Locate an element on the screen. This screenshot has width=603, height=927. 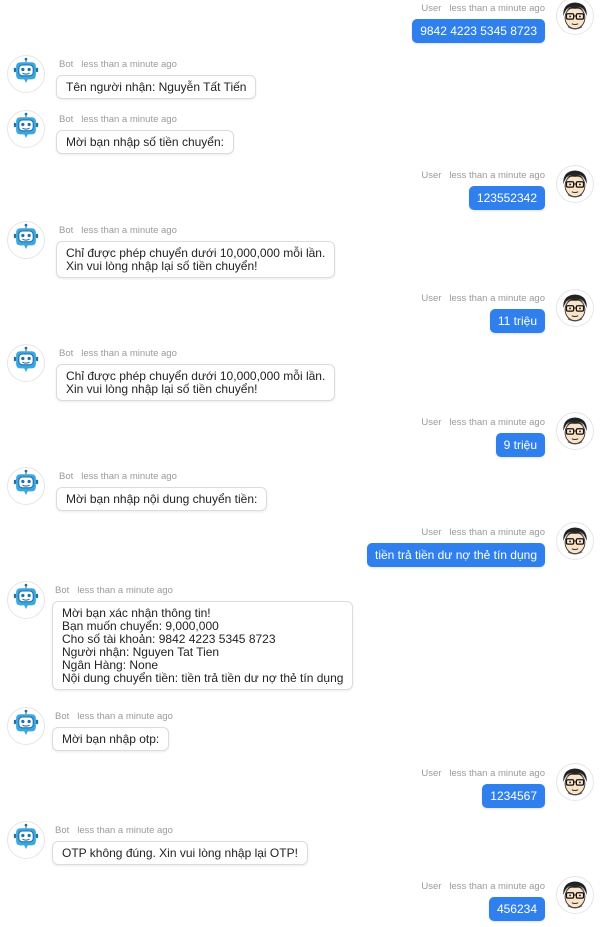
bot-message-bubble: Mời bạn nhập nội dung chuyển tiền: is located at coordinates (162, 499).